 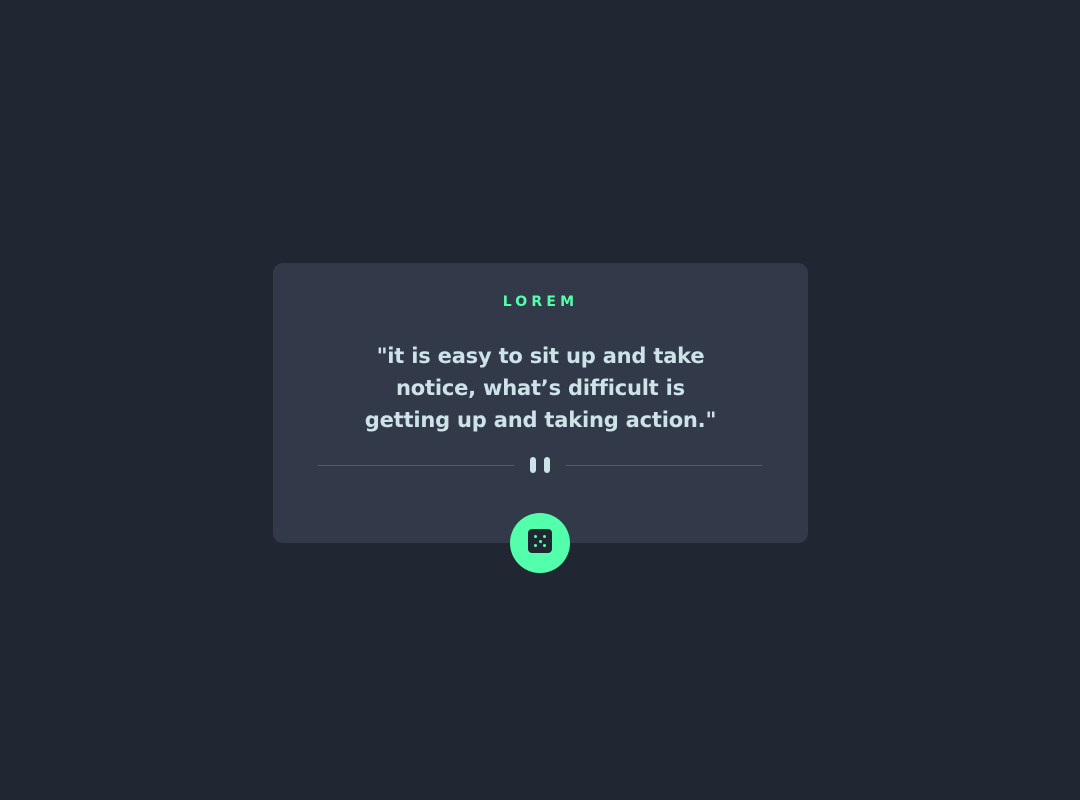 I want to click on advice-label: LOREM, so click(x=540, y=302).